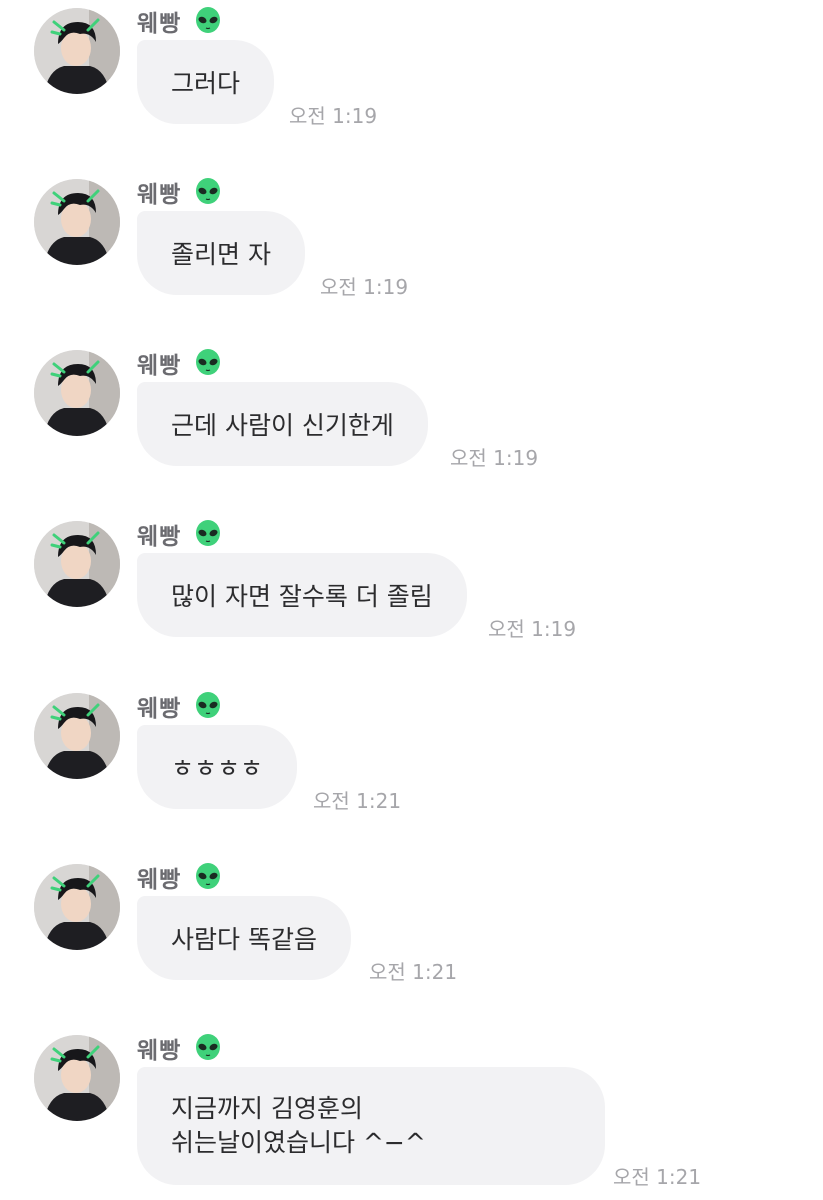 The image size is (823, 1200). Describe the element at coordinates (267, 1108) in the screenshot. I see `message-text-line: 지금까지 김영훈의` at that location.